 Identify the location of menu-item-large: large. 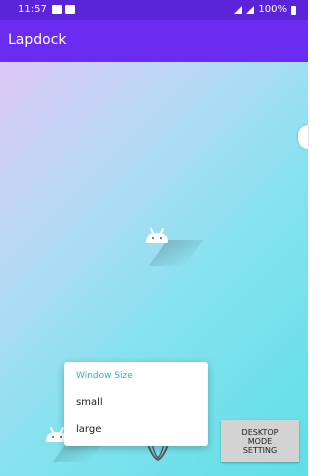
(88, 429).